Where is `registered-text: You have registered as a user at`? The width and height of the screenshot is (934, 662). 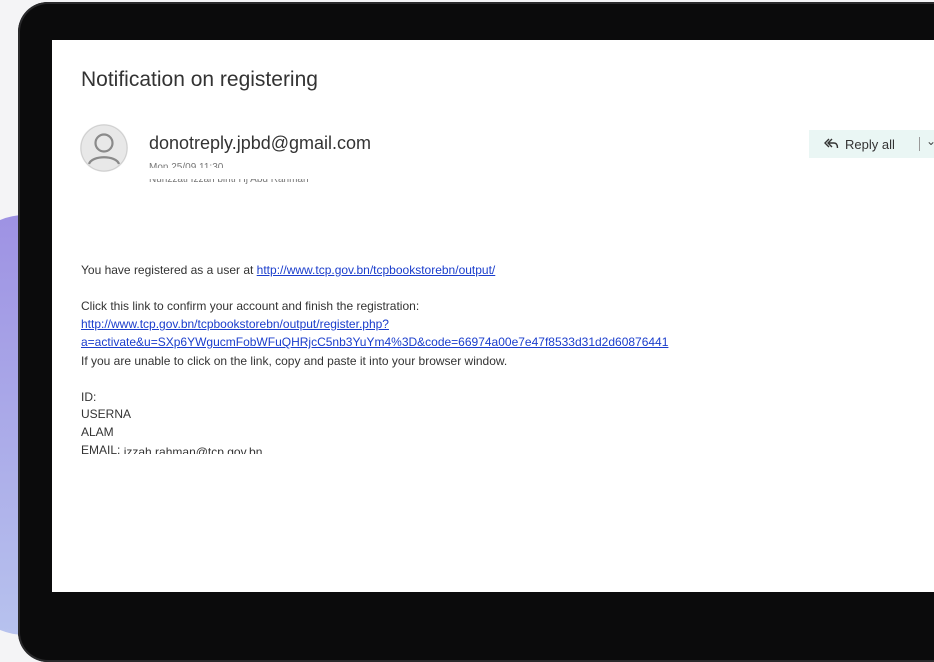
registered-text: You have registered as a user at is located at coordinates (169, 270).